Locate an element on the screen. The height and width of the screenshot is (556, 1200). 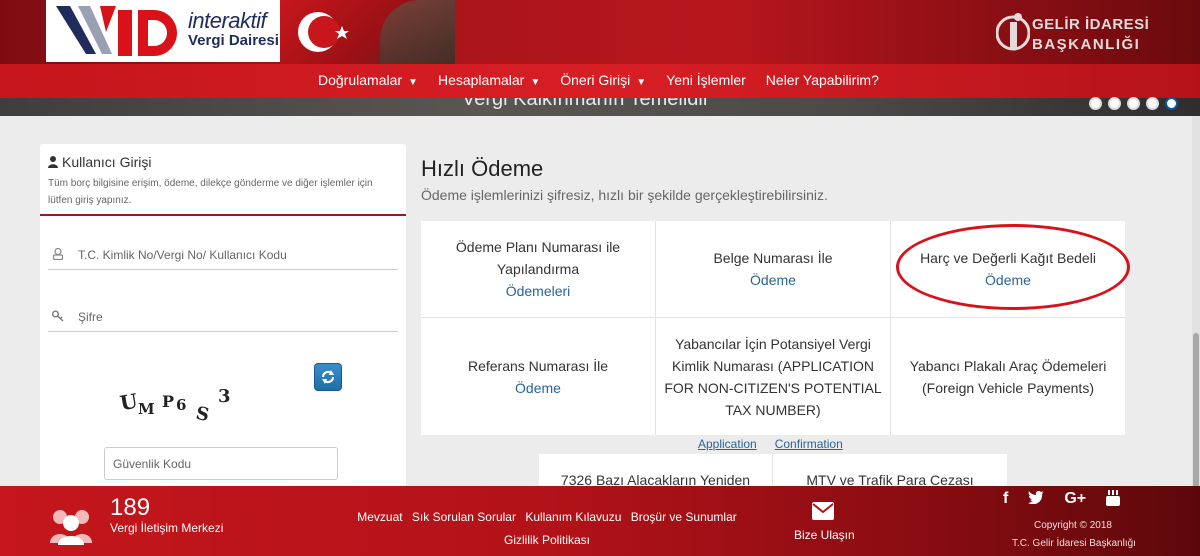
youtube-glyph is located at coordinates (1113, 498).